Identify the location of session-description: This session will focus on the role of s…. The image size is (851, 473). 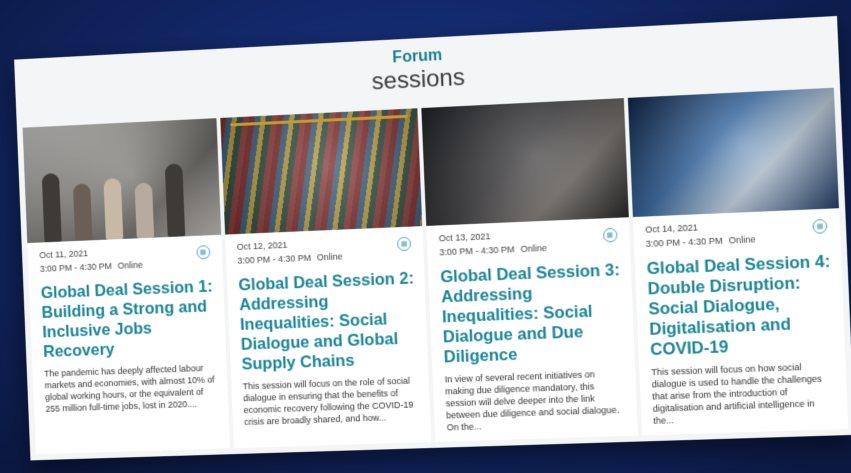
(328, 401).